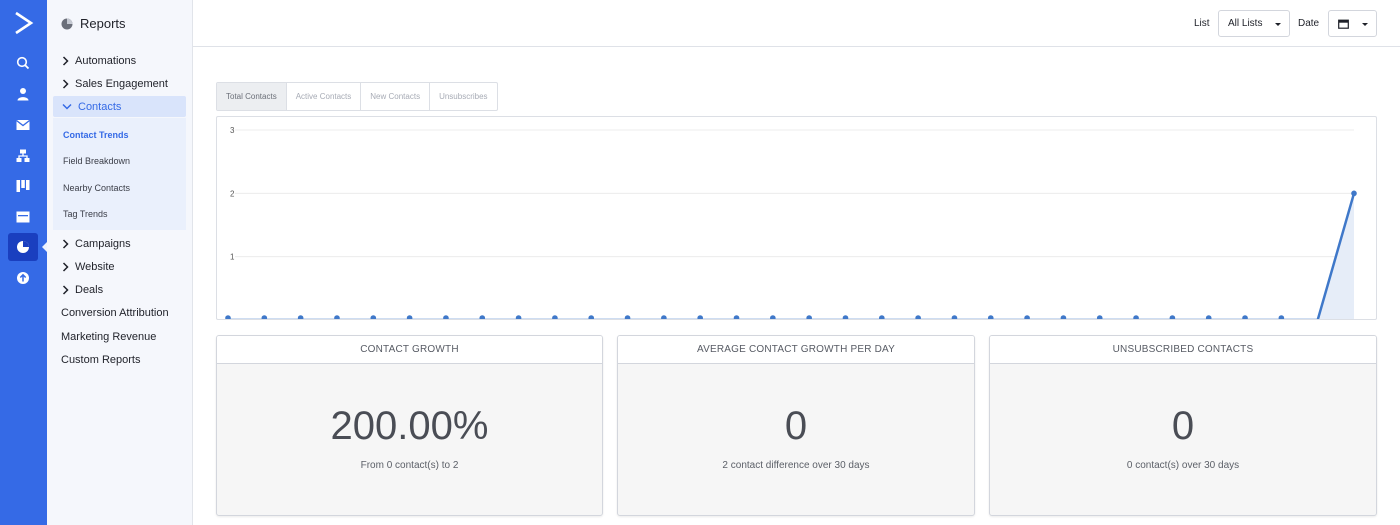 This screenshot has height=525, width=1400. What do you see at coordinates (1309, 23) in the screenshot?
I see `date-filter-label: Date` at bounding box center [1309, 23].